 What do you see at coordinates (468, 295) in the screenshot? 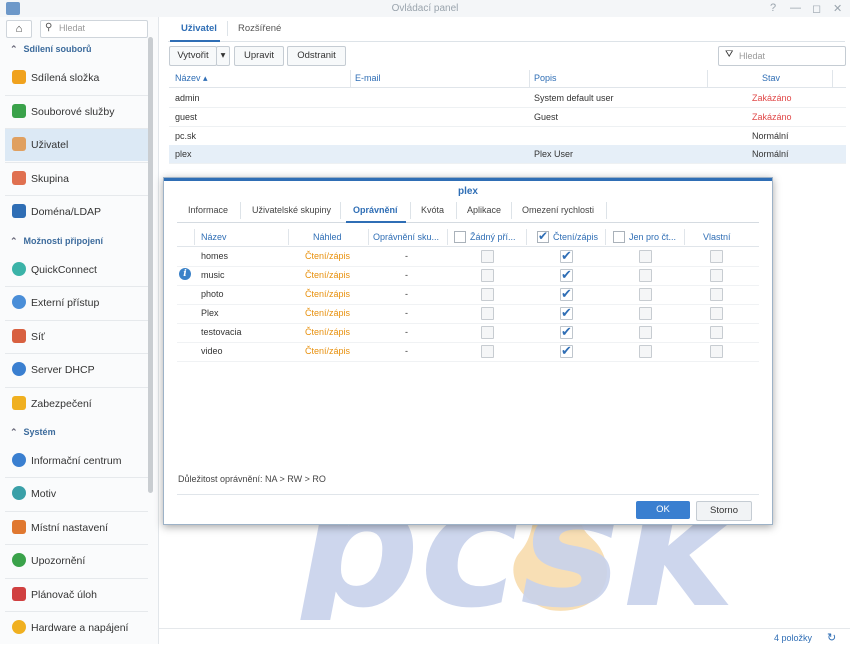
I see `table-row: photo Čtení/zápis -` at bounding box center [468, 295].